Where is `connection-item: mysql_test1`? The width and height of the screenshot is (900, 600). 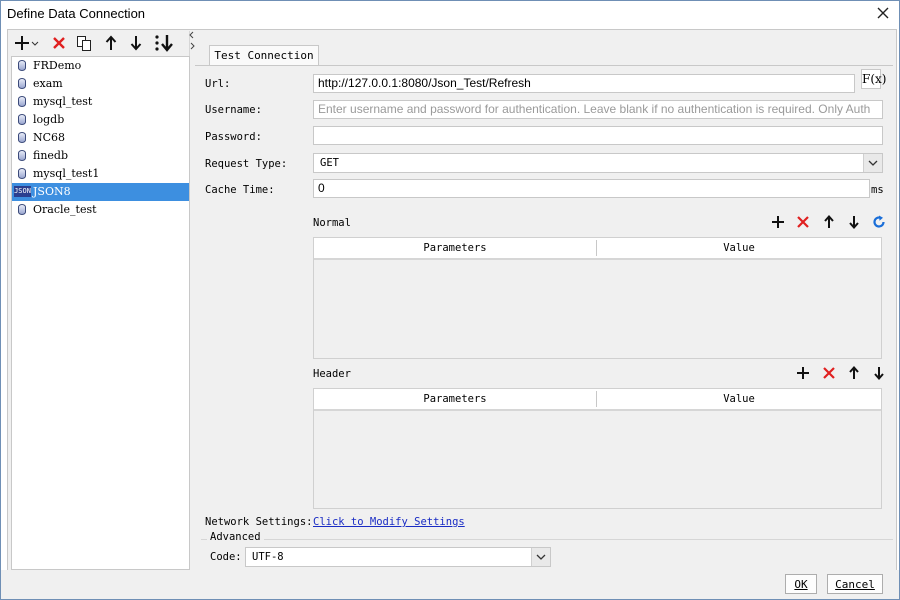 connection-item: mysql_test1 is located at coordinates (100, 174).